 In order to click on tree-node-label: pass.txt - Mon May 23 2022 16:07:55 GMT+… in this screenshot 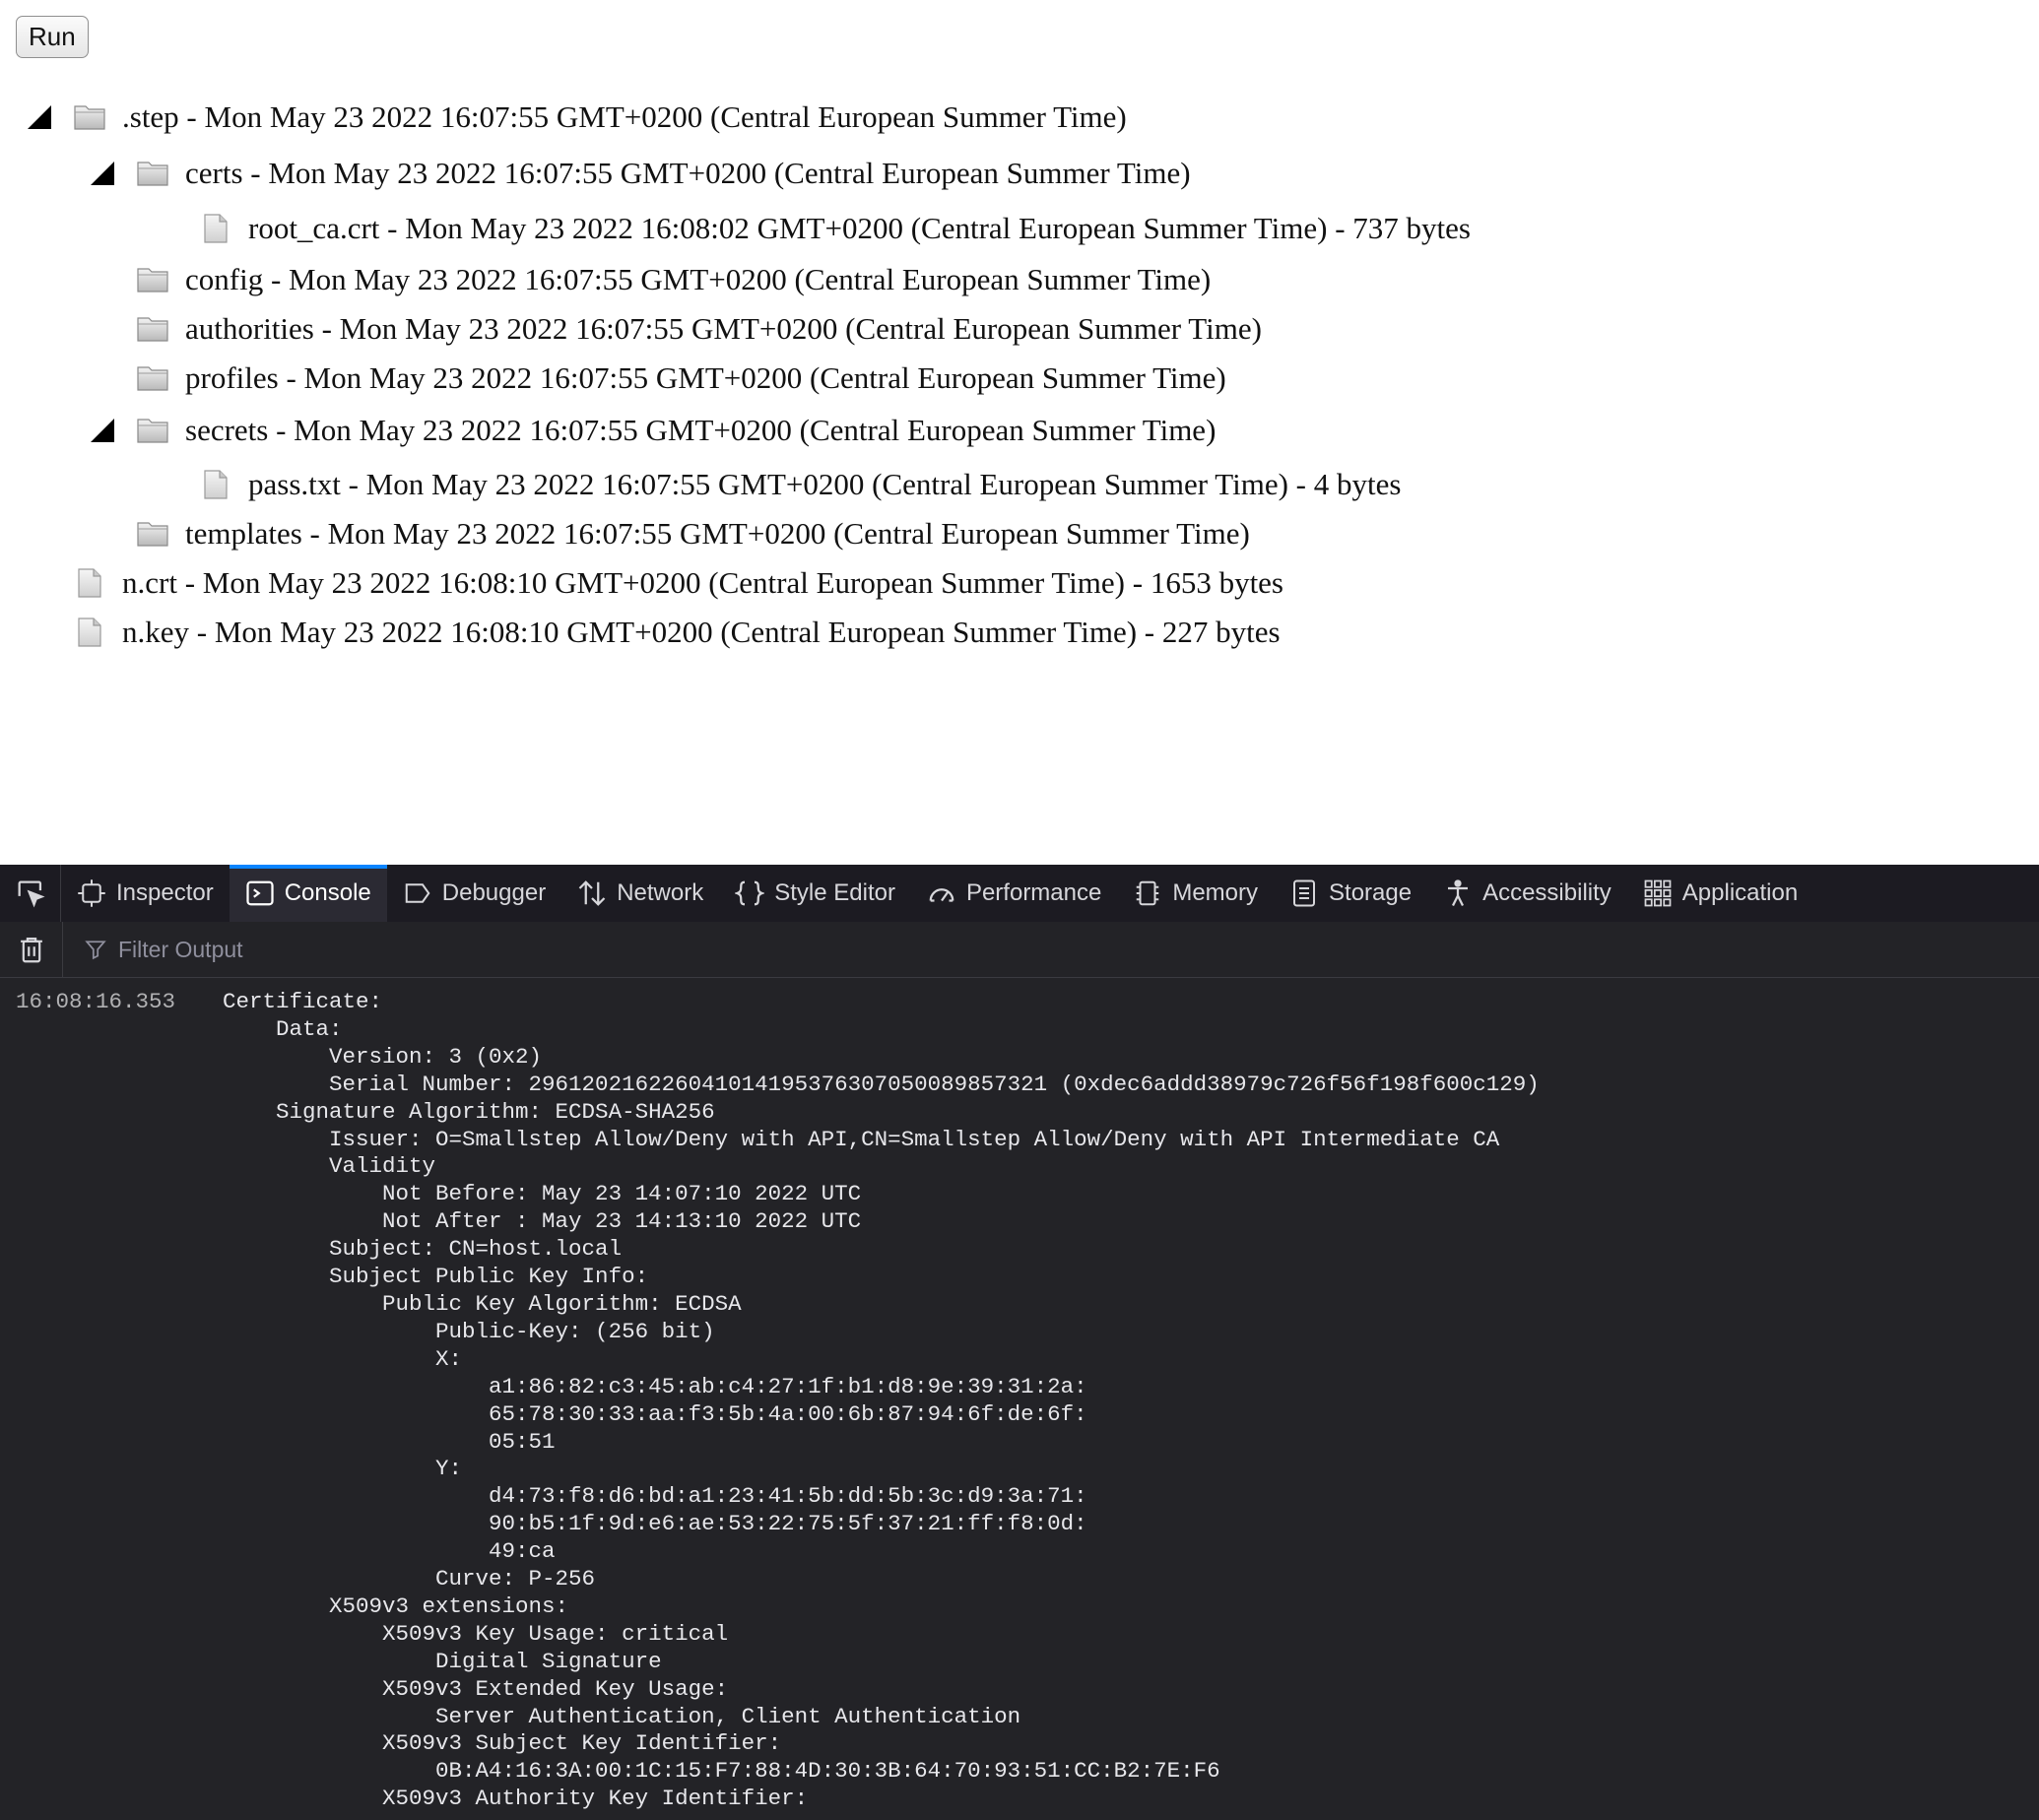, I will do `click(825, 484)`.